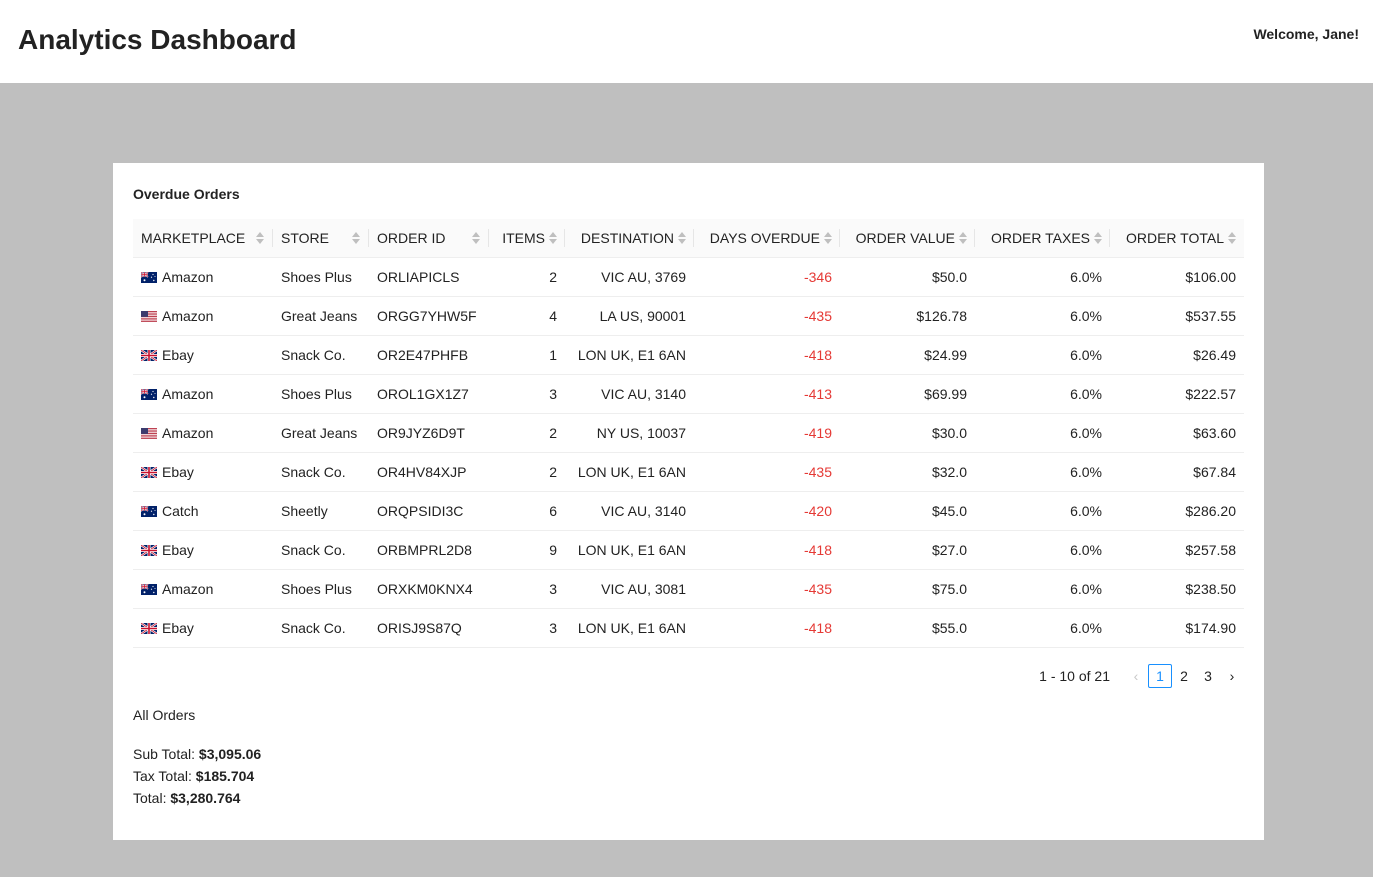 This screenshot has height=877, width=1373. Describe the element at coordinates (197, 754) in the screenshot. I see `sub-total-line: Sub Total: $3,095.06` at that location.